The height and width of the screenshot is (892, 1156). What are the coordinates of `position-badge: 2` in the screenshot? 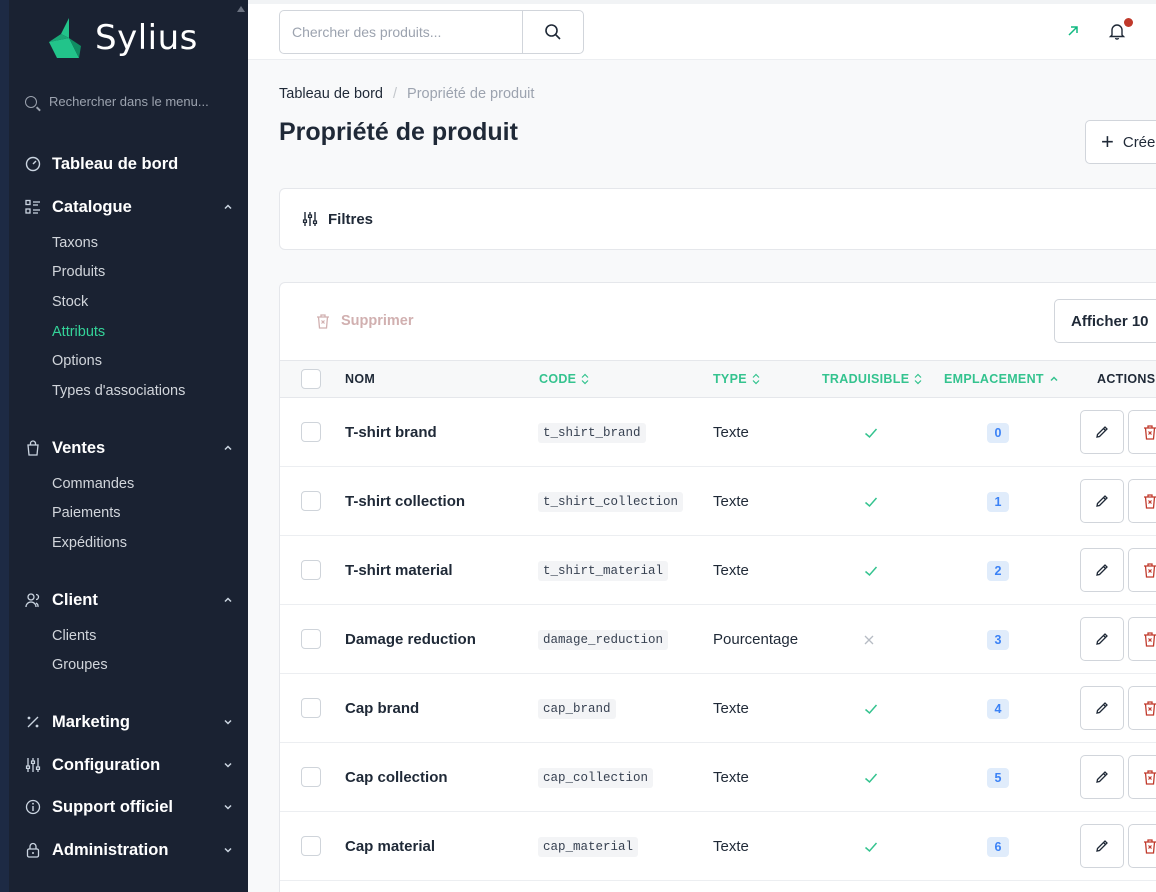 It's located at (998, 570).